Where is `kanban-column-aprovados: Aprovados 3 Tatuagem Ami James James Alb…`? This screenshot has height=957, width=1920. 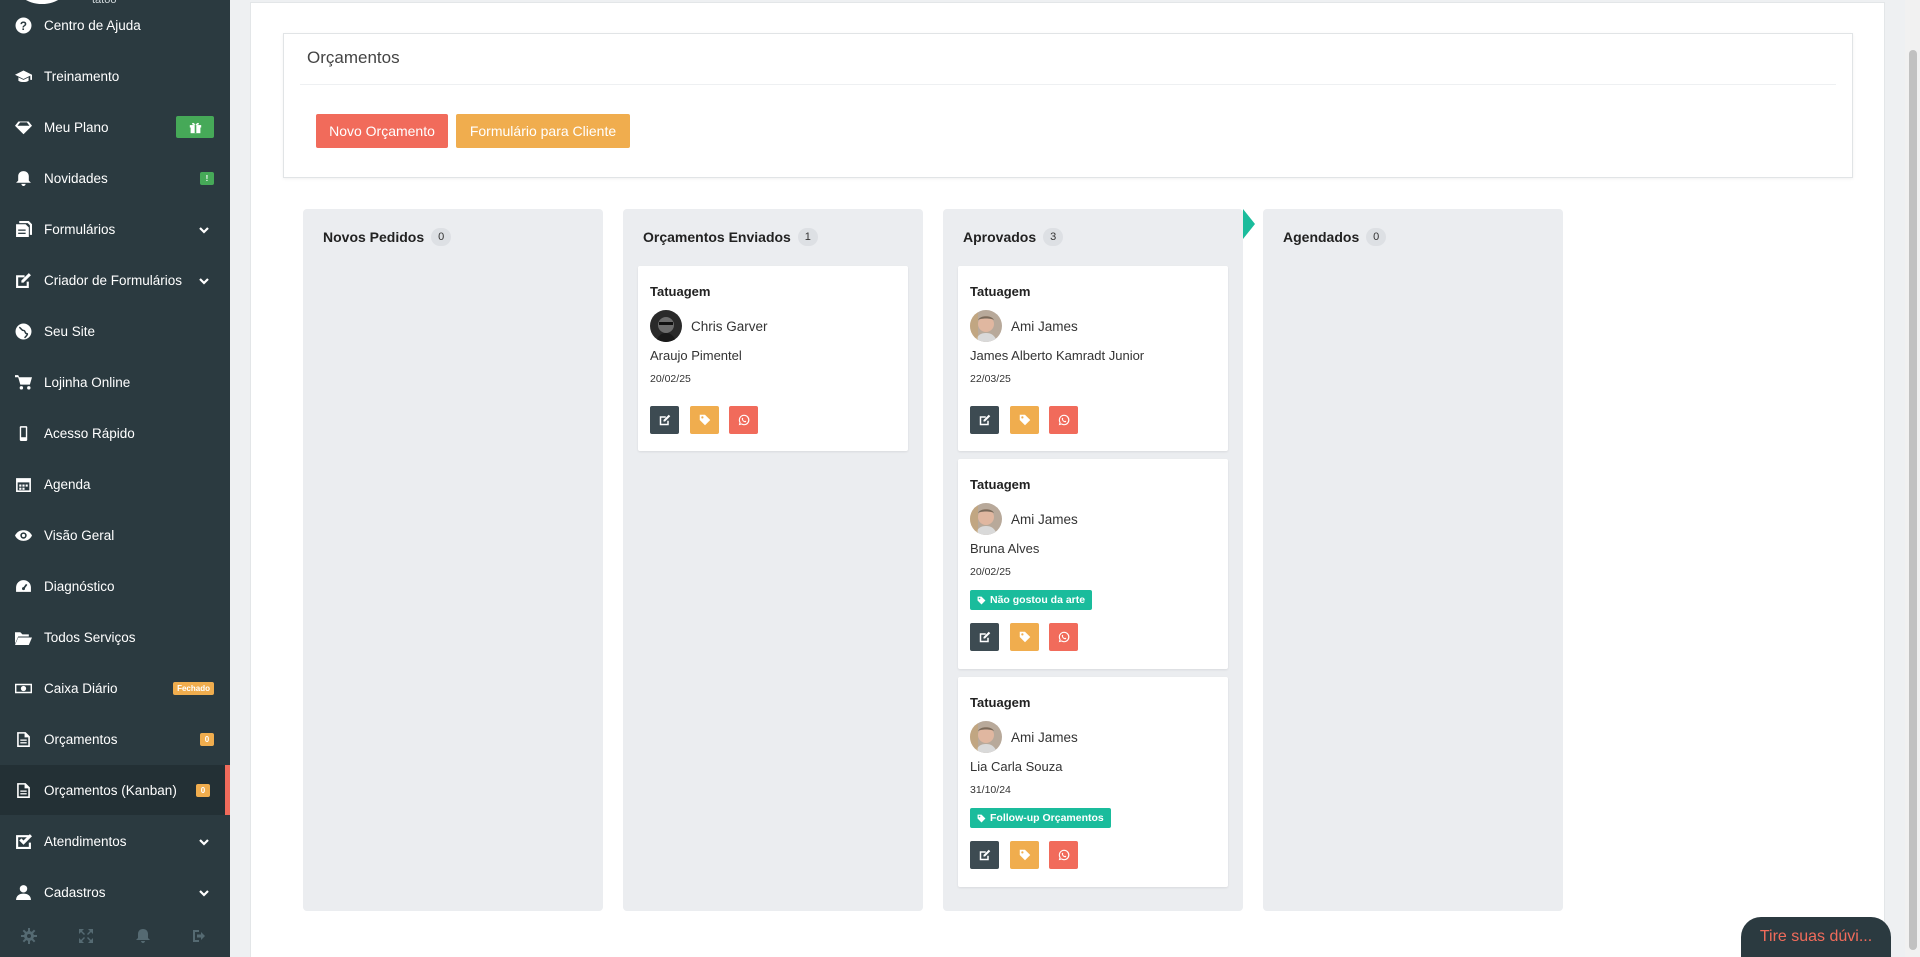
kanban-column-aprovados: Aprovados 3 Tatuagem Ami James James Alb… is located at coordinates (1093, 560).